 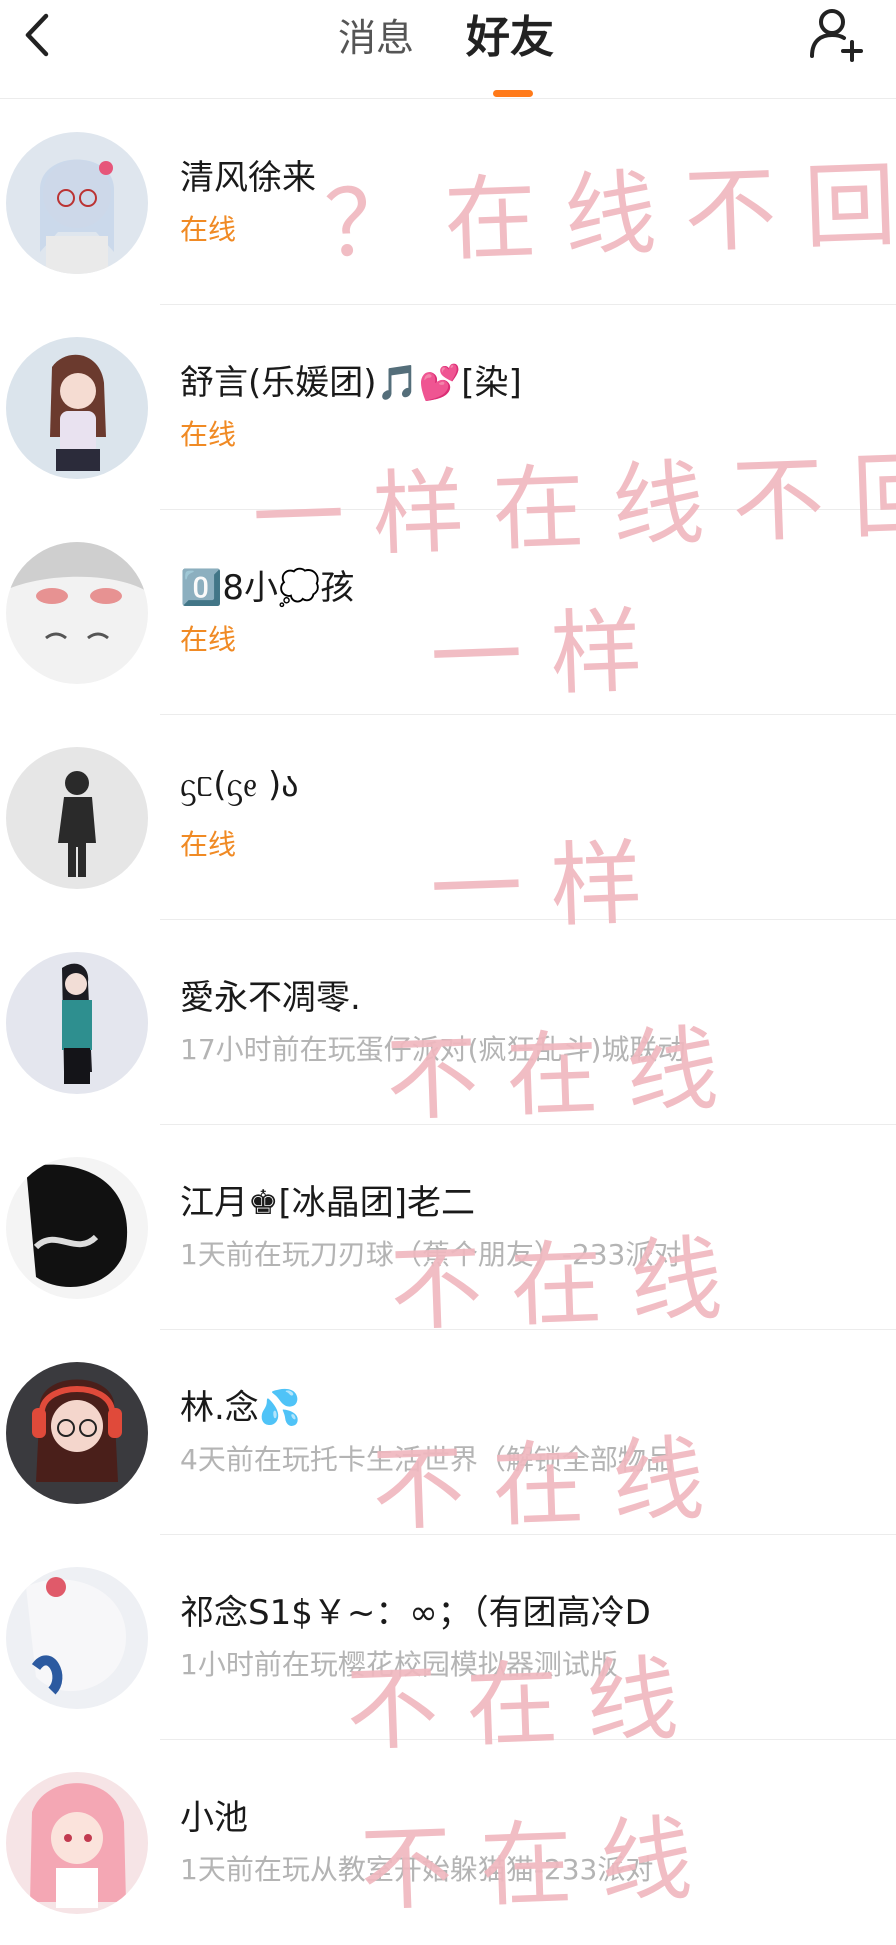 What do you see at coordinates (399, 1664) in the screenshot?
I see `friend-status: 1小时前在玩樱花校园模拟器测试版` at bounding box center [399, 1664].